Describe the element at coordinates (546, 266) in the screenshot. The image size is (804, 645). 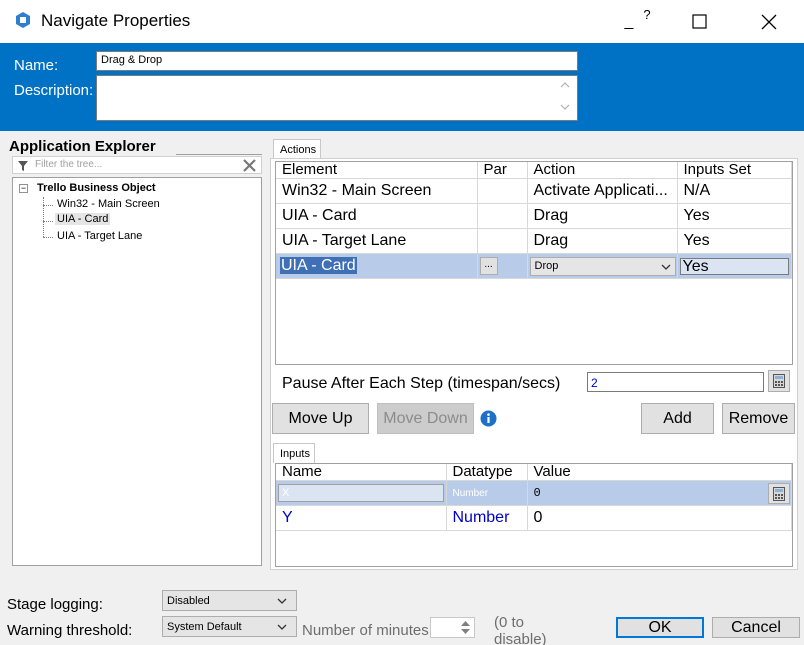
I see `action-dropdown-value: Drop` at that location.